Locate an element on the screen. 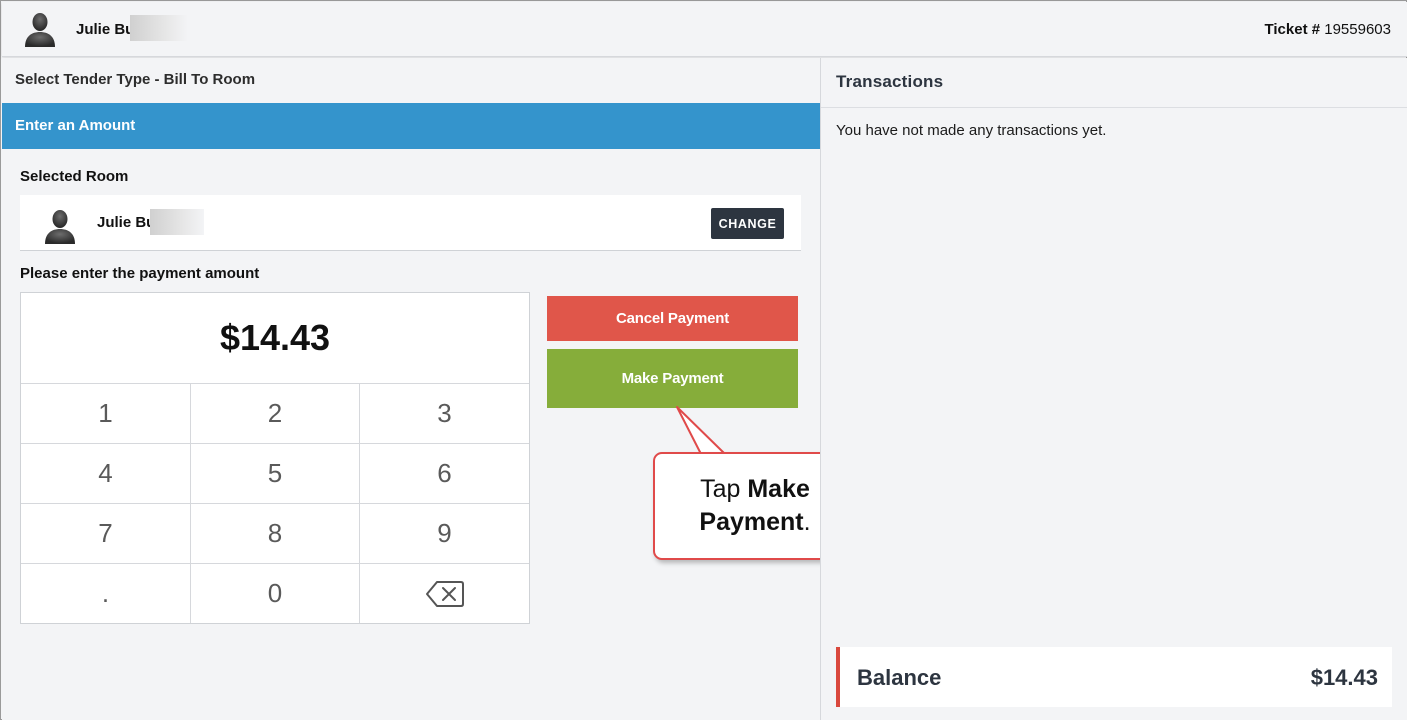 The height and width of the screenshot is (720, 1407). ticket-label: Ticket # is located at coordinates (1292, 29).